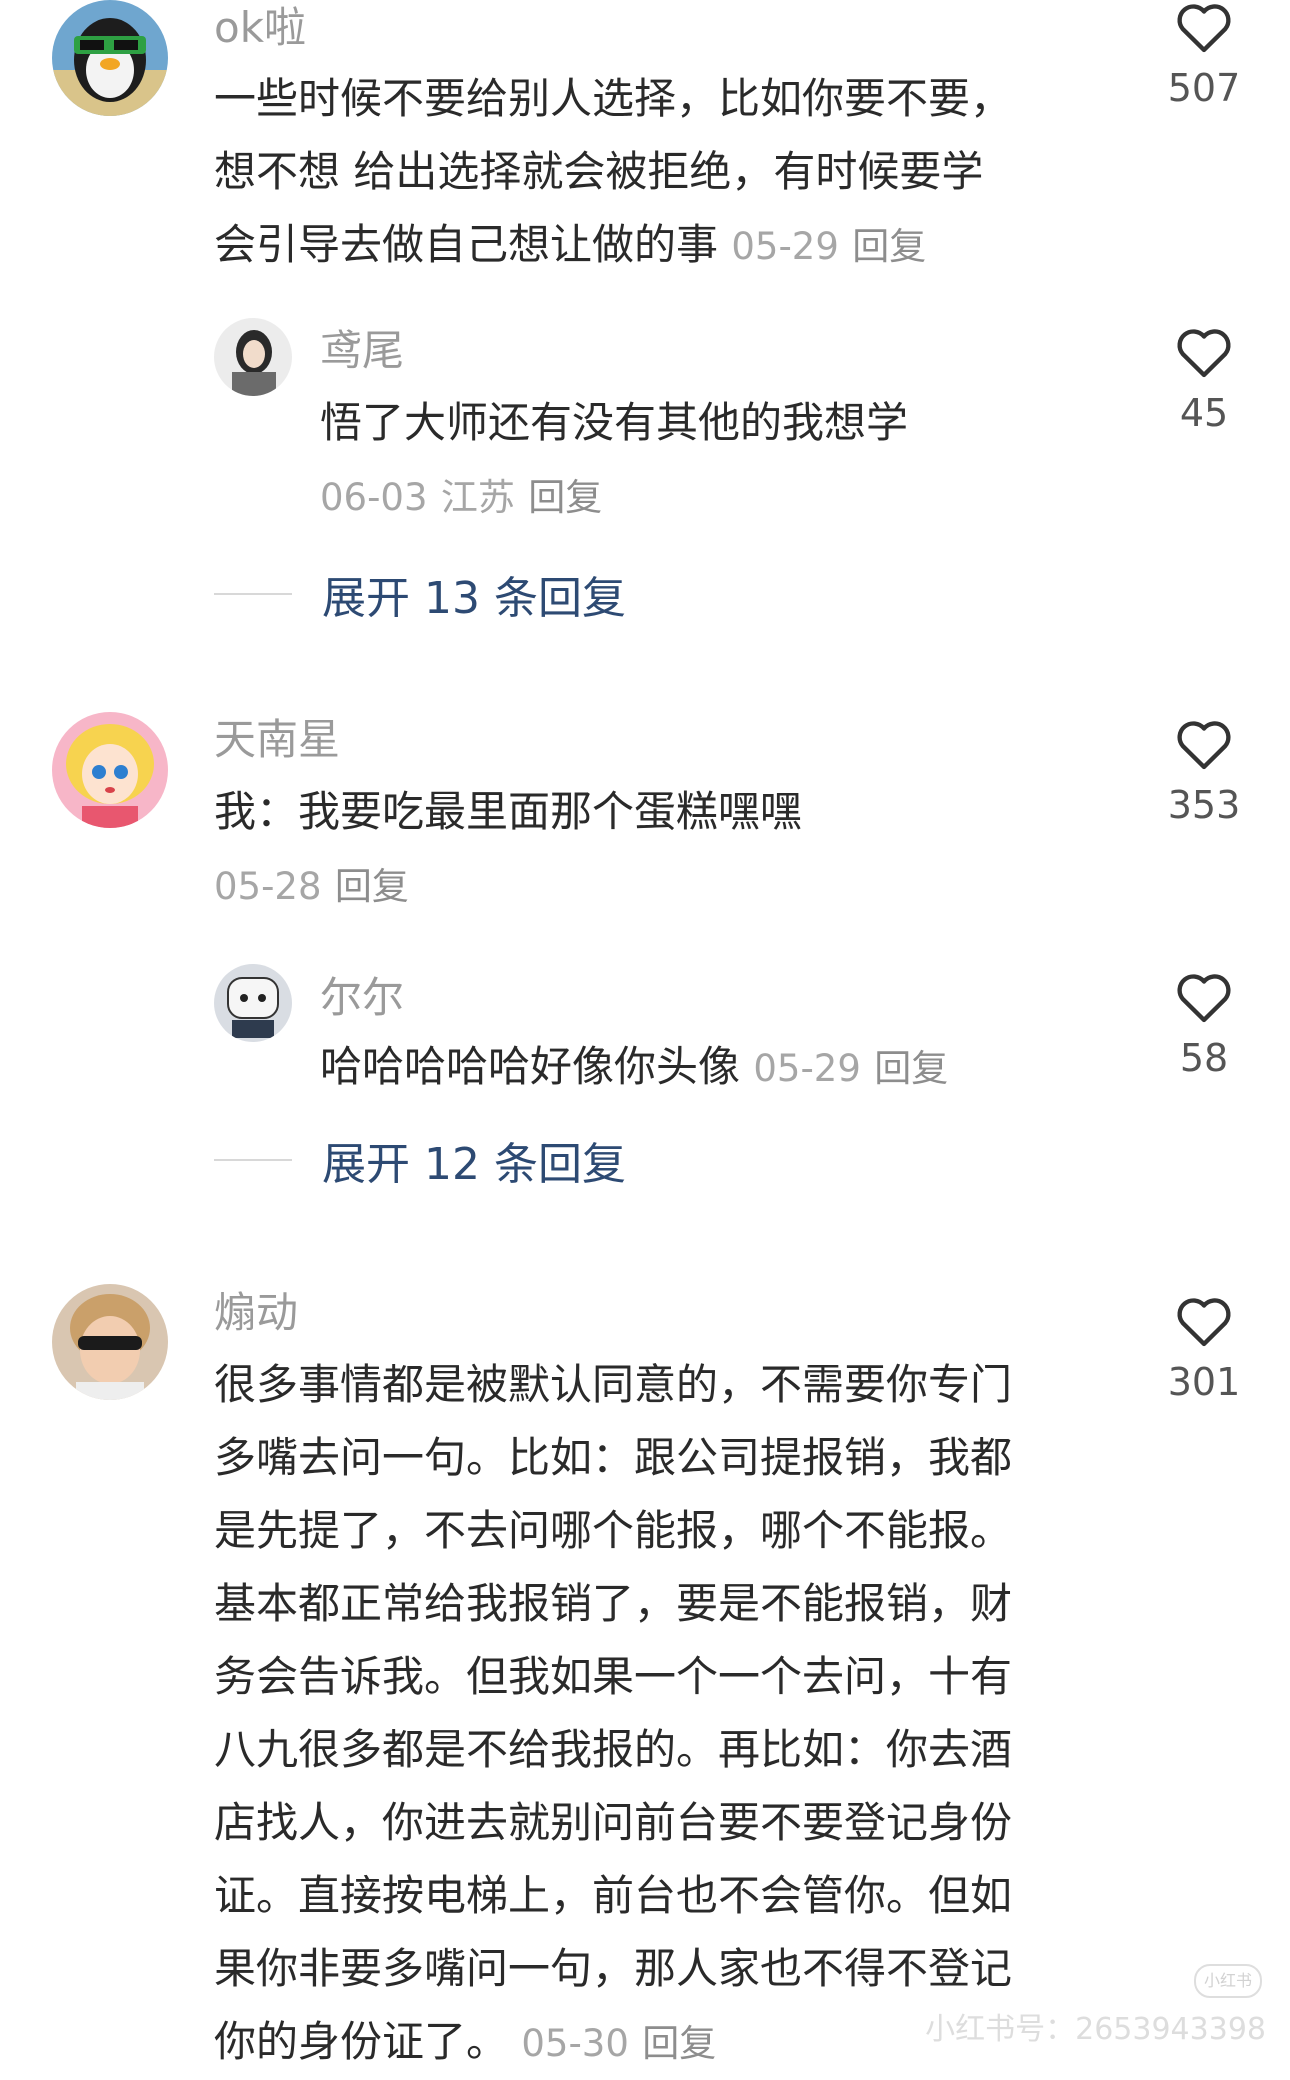 The image size is (1290, 2080). I want to click on reply-line: 哈哈哈哈哈好像你头像 05-29 回复, so click(634, 1066).